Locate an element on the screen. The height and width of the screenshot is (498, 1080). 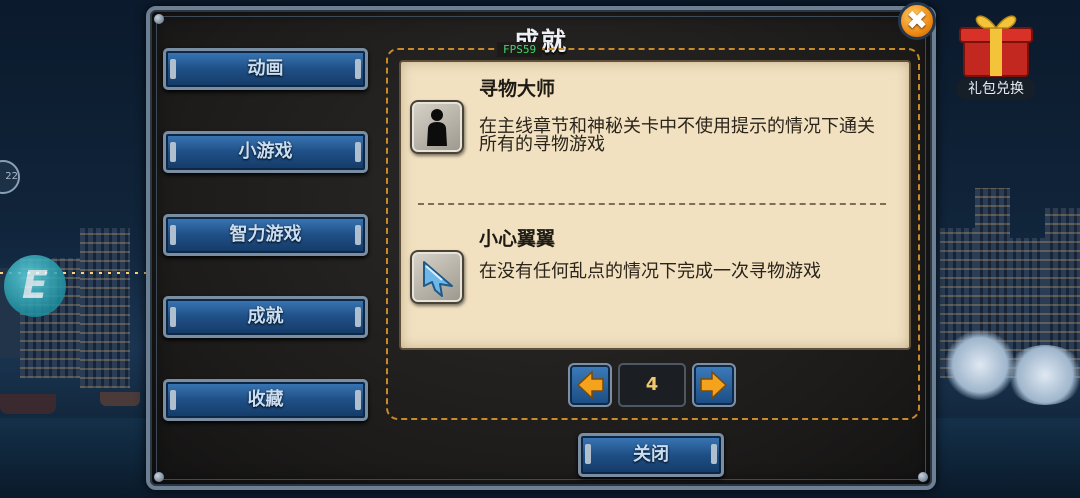
sidebar-item-animation: 动画 is located at coordinates (265, 69).